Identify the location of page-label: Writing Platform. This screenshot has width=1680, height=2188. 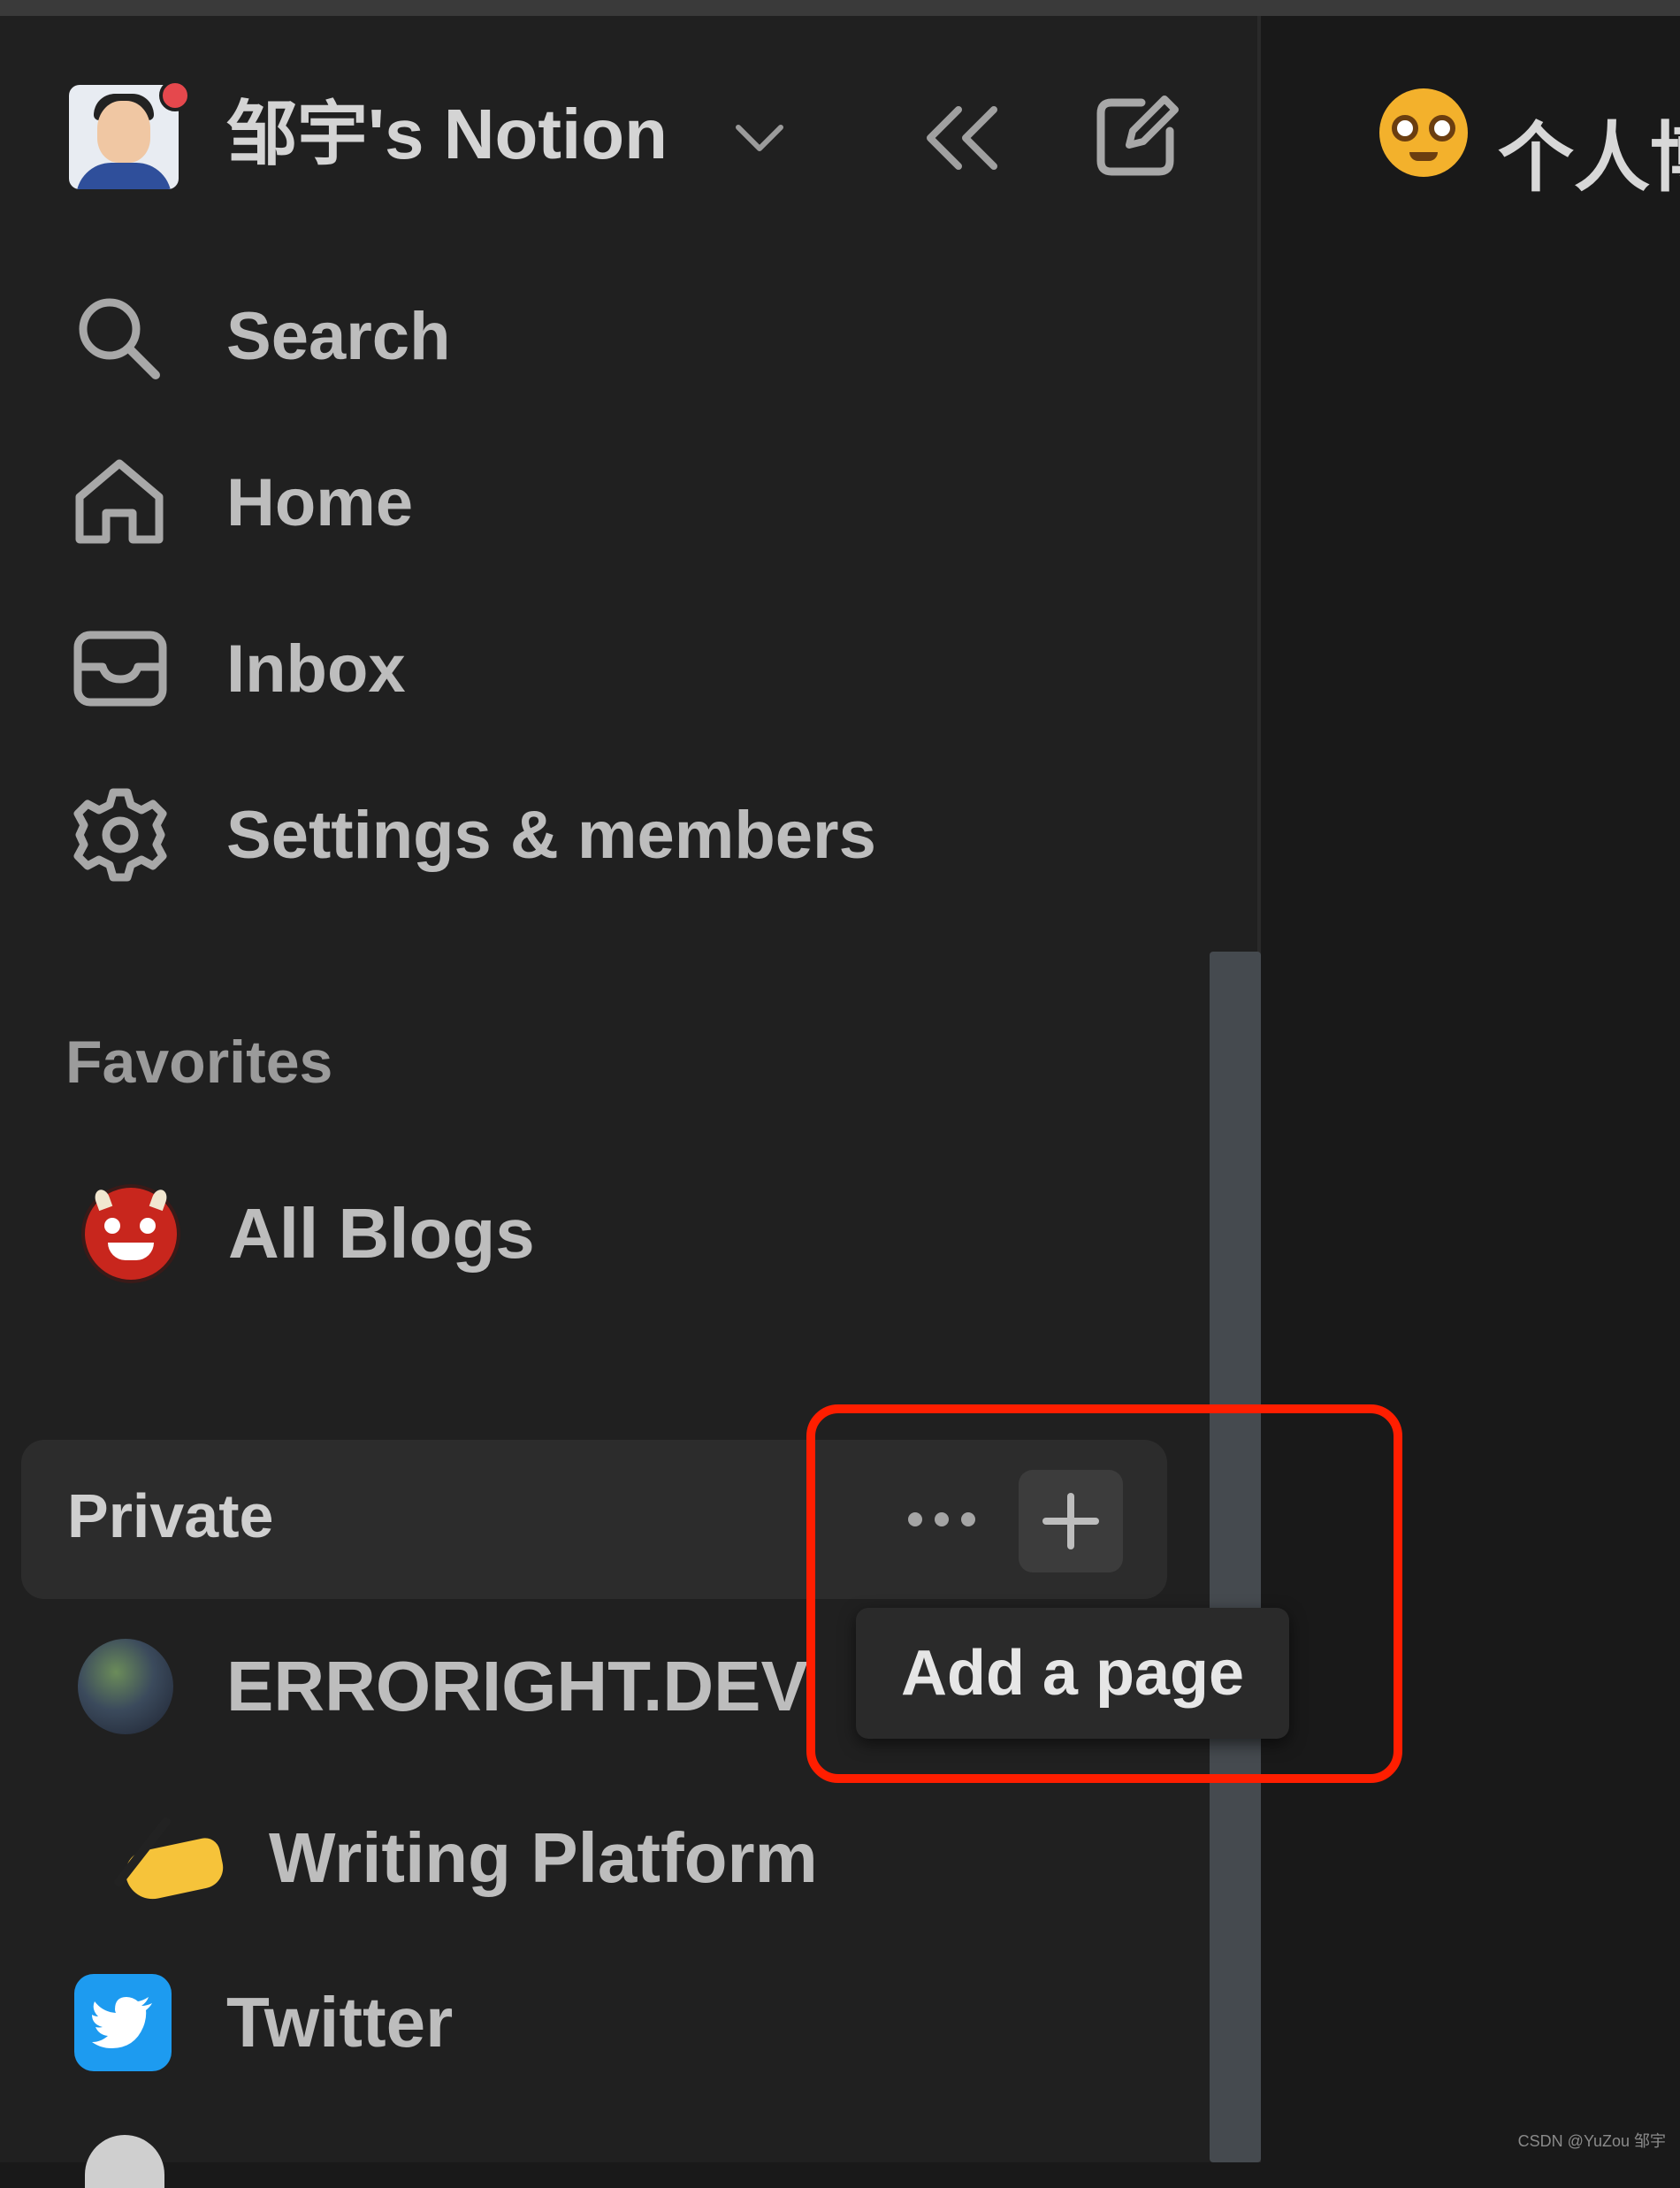
(543, 1857).